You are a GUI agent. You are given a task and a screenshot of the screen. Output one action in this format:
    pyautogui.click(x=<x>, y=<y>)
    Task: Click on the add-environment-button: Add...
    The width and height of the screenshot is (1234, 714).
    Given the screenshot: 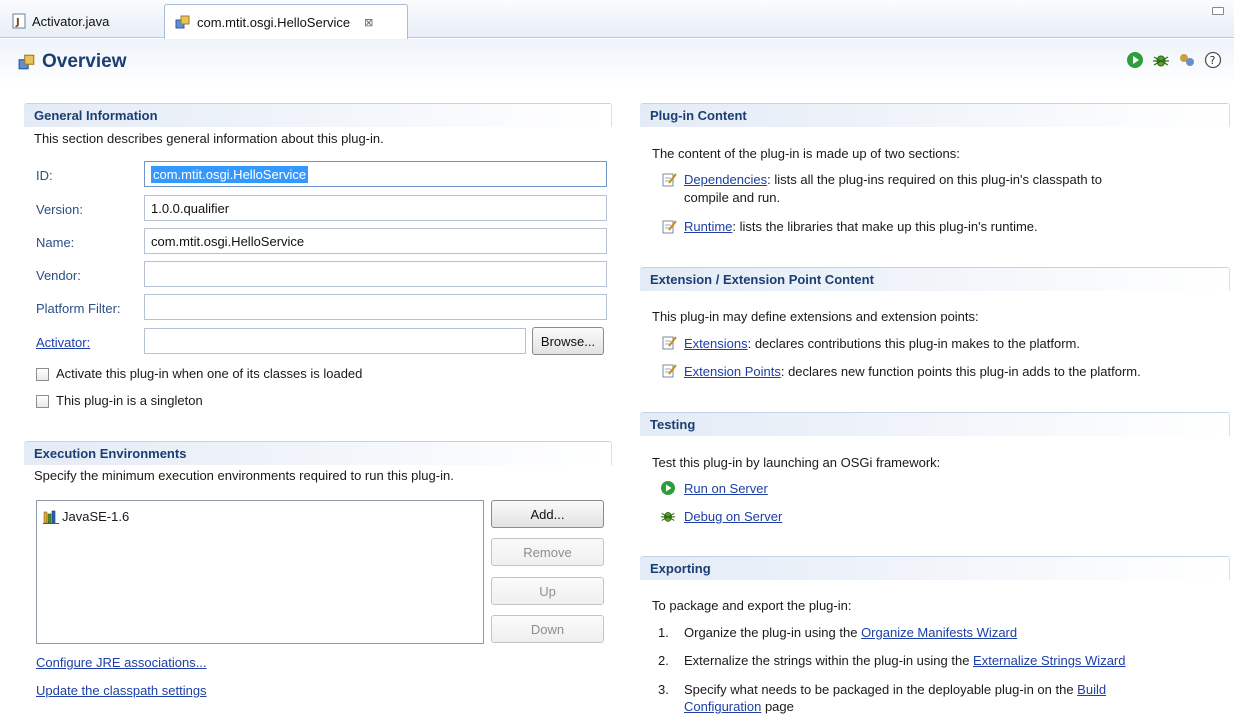 What is the action you would take?
    pyautogui.click(x=547, y=514)
    